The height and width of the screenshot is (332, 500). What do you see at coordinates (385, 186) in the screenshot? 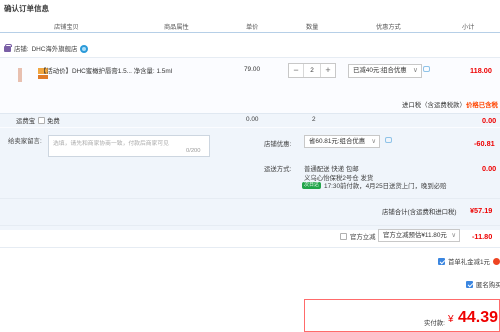
I see `delivery-eta: 17:30前付款，4月25日送货上门，晚到必赔` at bounding box center [385, 186].